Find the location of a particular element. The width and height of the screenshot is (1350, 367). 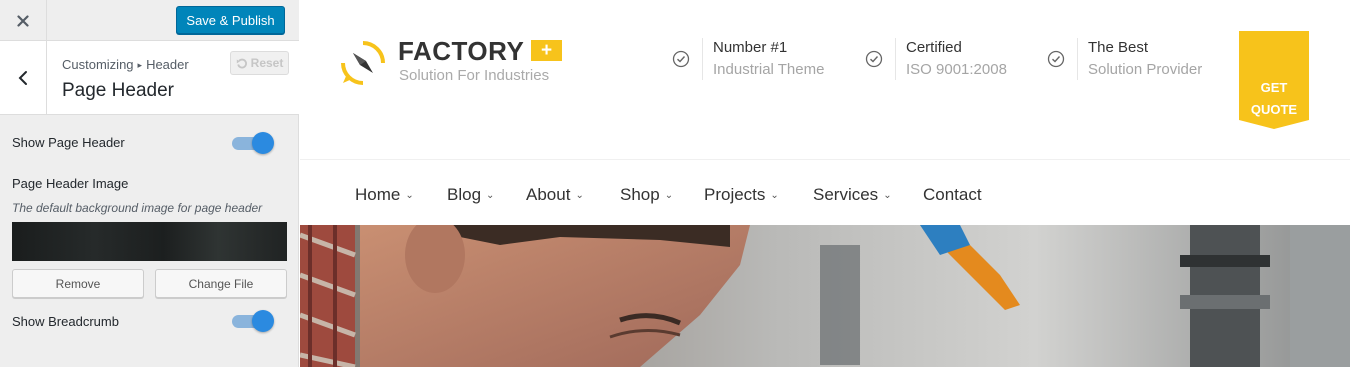

show-page-header-label: Show Page Header is located at coordinates (68, 142).